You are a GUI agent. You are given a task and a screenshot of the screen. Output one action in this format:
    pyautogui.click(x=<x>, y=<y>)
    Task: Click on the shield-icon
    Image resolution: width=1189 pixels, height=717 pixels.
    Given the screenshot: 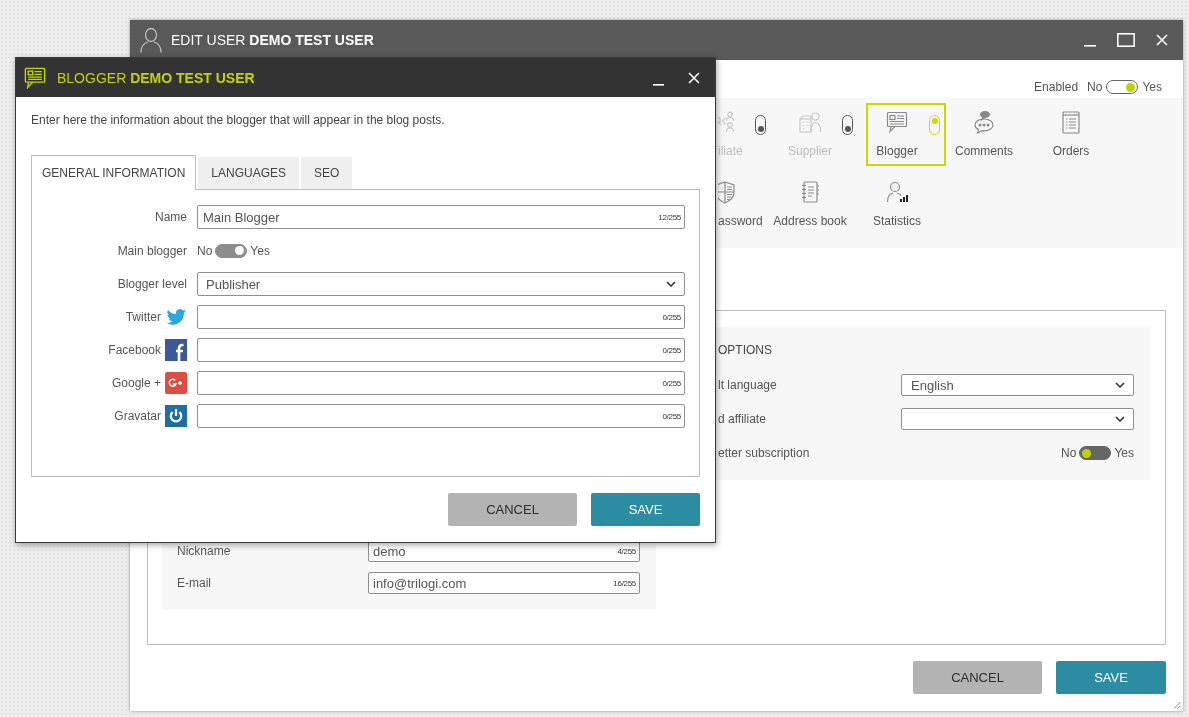 What is the action you would take?
    pyautogui.click(x=727, y=192)
    